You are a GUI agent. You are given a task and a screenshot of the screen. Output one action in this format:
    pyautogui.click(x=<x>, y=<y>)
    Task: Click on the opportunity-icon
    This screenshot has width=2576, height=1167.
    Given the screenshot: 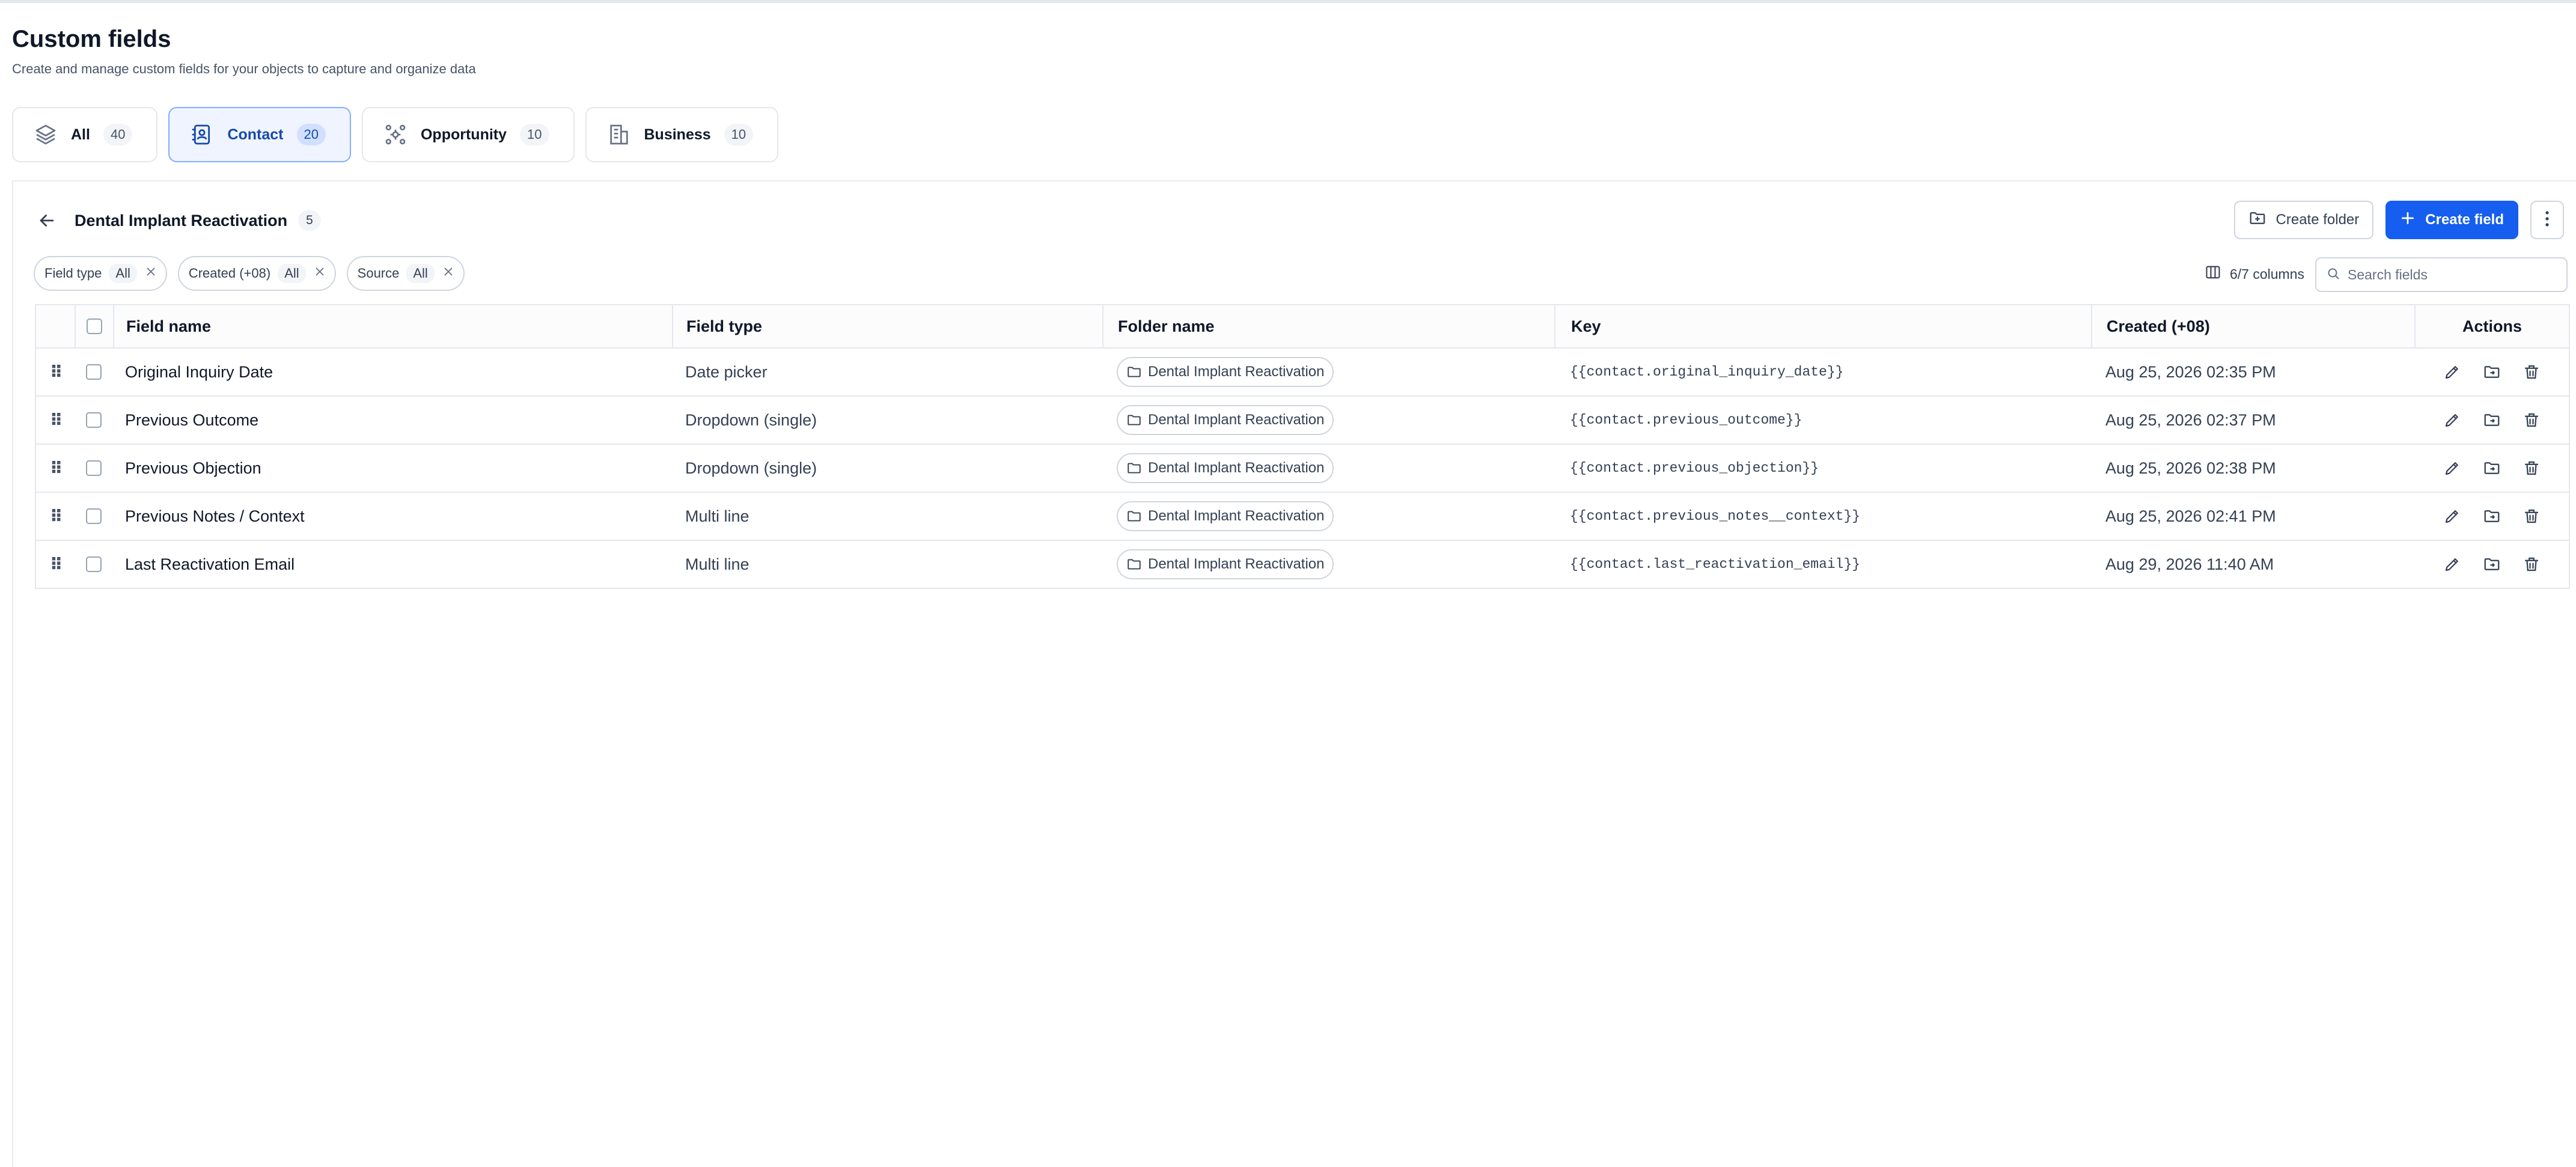 What is the action you would take?
    pyautogui.click(x=395, y=135)
    